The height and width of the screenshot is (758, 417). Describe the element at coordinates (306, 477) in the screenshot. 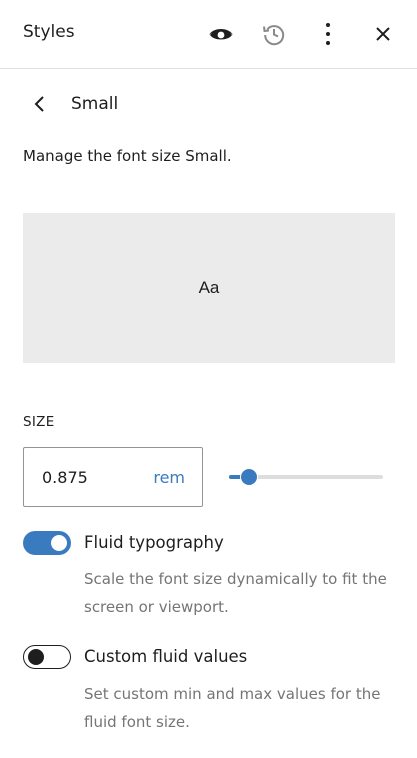

I see `size-slider` at that location.